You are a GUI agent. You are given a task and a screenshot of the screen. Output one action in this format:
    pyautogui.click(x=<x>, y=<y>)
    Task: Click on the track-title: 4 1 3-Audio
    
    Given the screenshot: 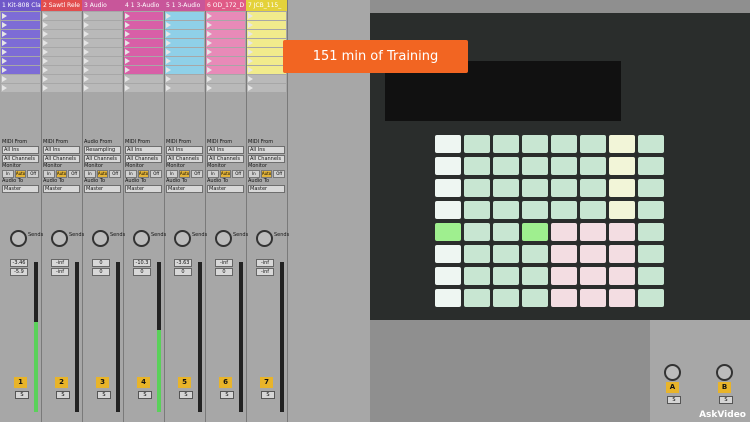 What is the action you would take?
    pyautogui.click(x=143, y=5)
    